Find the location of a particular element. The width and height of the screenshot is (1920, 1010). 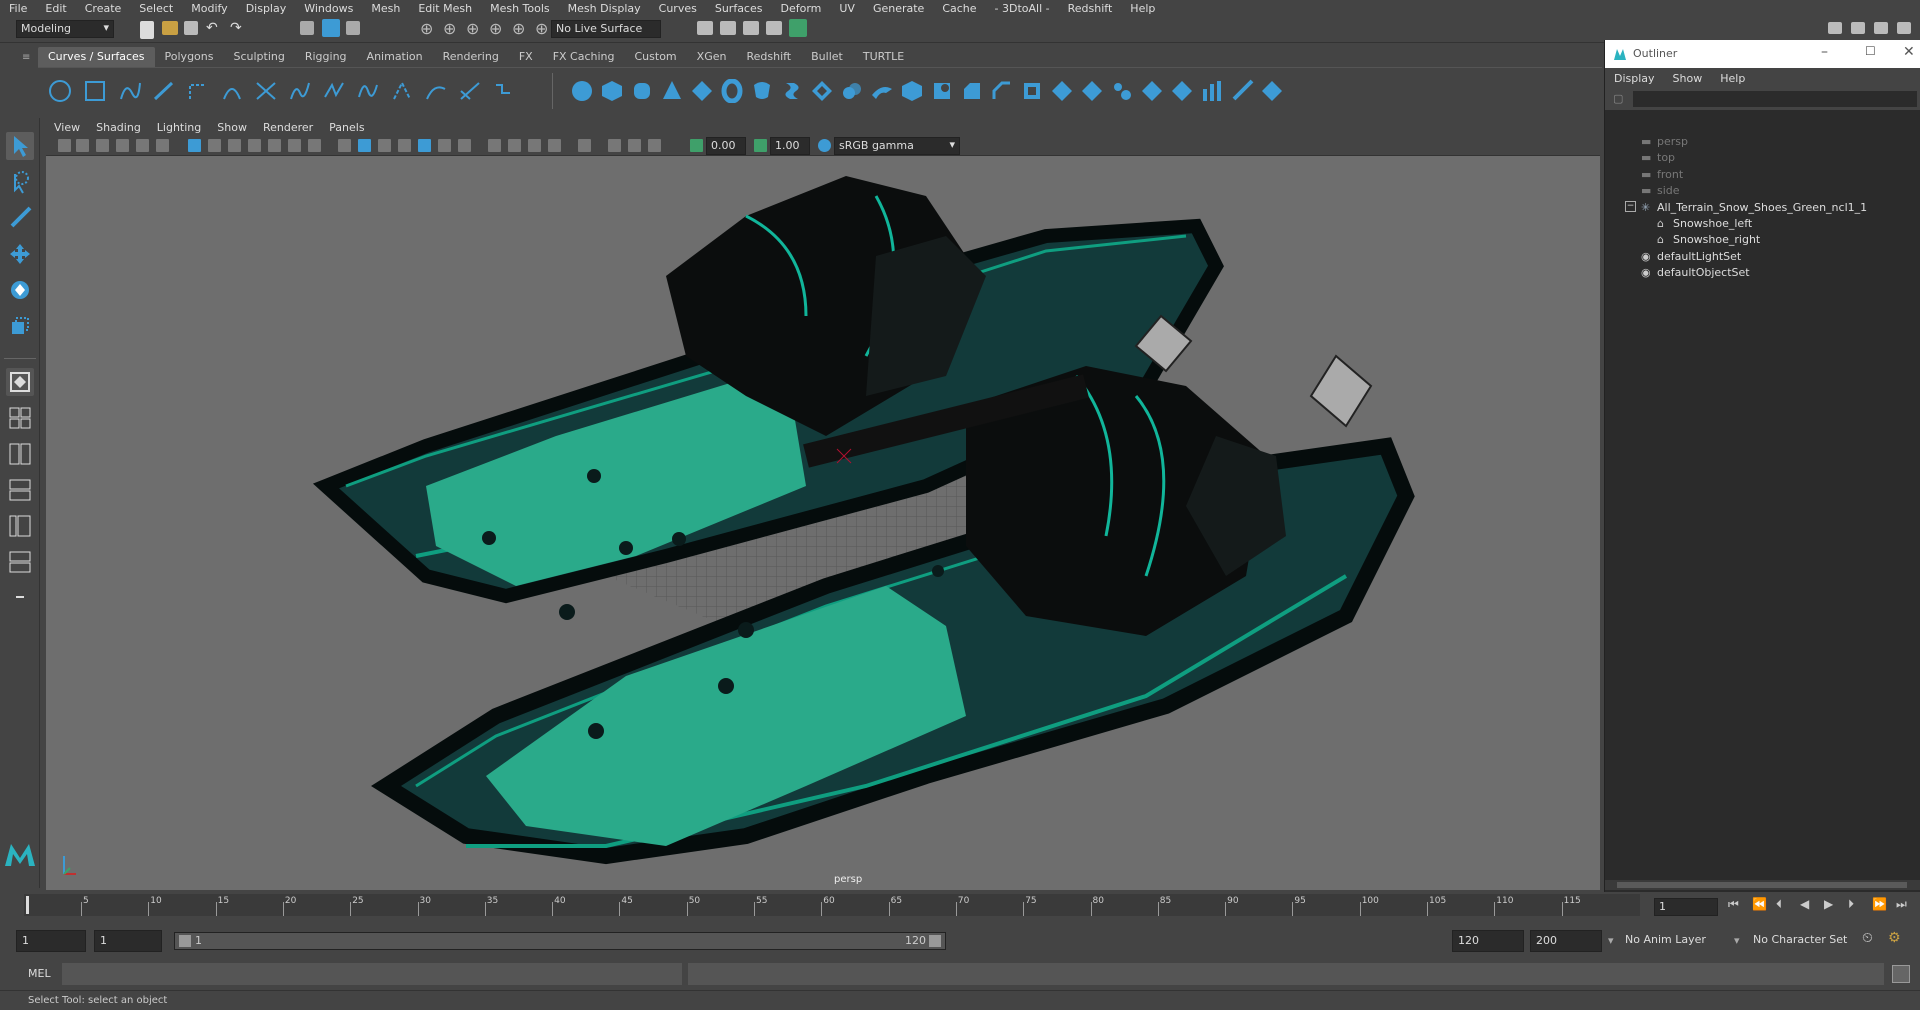

nurbs-cylinder-icon is located at coordinates (642, 91).